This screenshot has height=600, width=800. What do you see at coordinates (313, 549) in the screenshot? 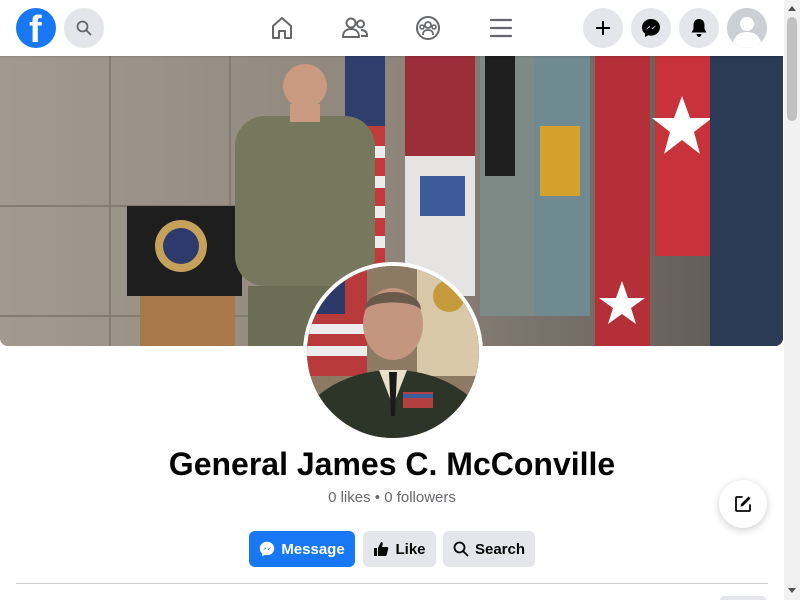
I see `message-button-label: Message` at bounding box center [313, 549].